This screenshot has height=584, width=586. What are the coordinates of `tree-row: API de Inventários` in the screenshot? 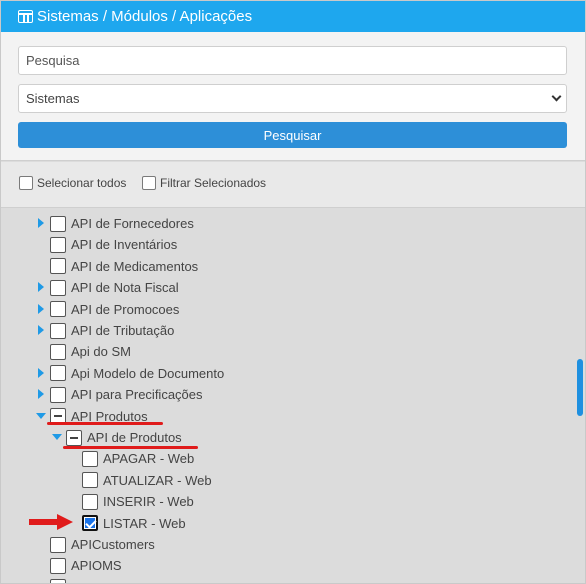 It's located at (113, 244).